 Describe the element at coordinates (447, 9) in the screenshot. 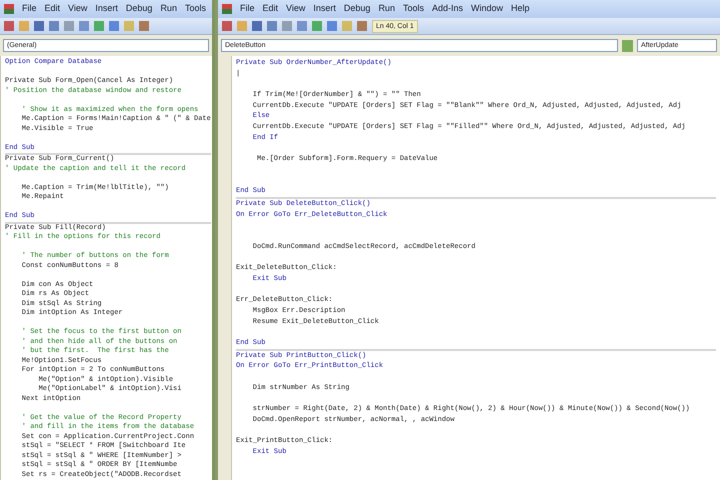

I see `menu-item: Add-Ins` at that location.